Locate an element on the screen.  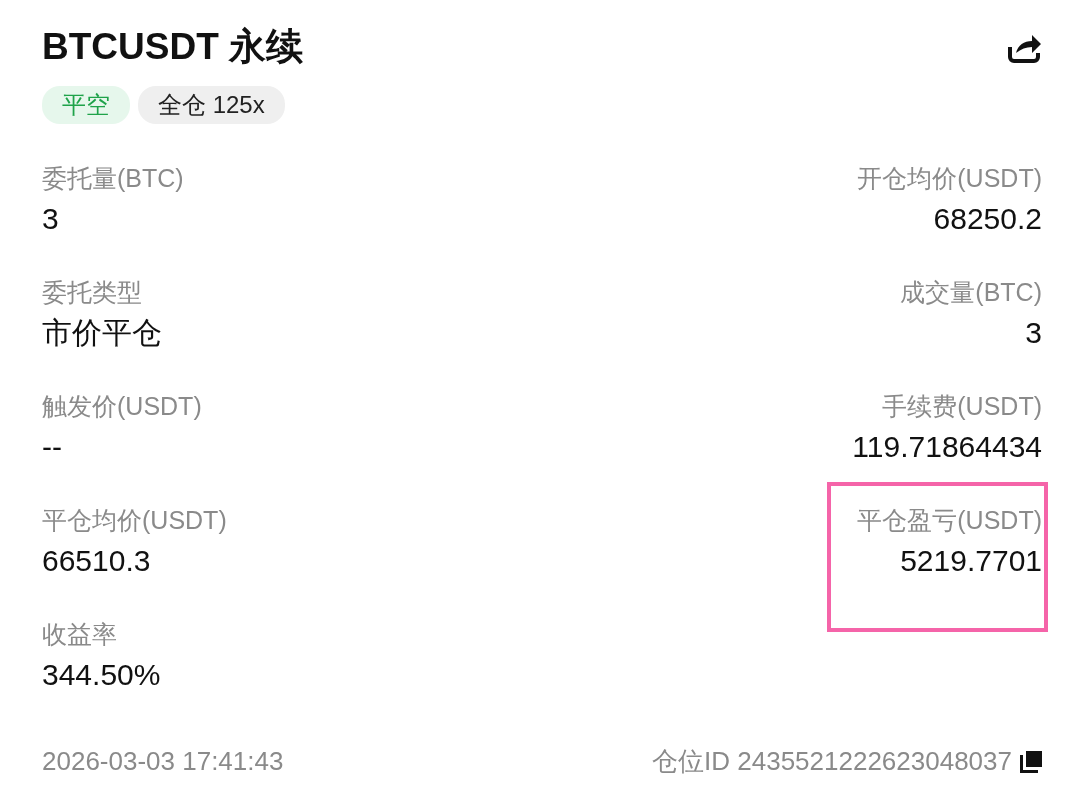
field-label: 平仓均价(USDT) is located at coordinates (134, 520).